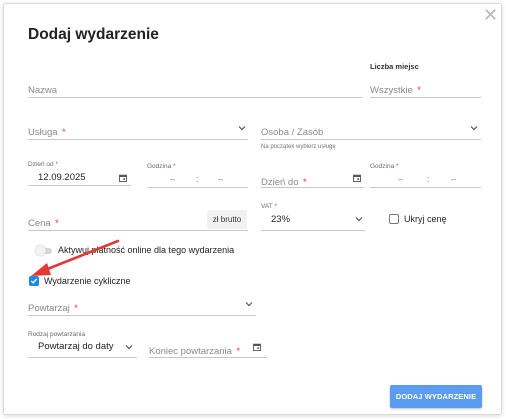  What do you see at coordinates (64, 132) in the screenshot?
I see `service-required-mark: *` at bounding box center [64, 132].